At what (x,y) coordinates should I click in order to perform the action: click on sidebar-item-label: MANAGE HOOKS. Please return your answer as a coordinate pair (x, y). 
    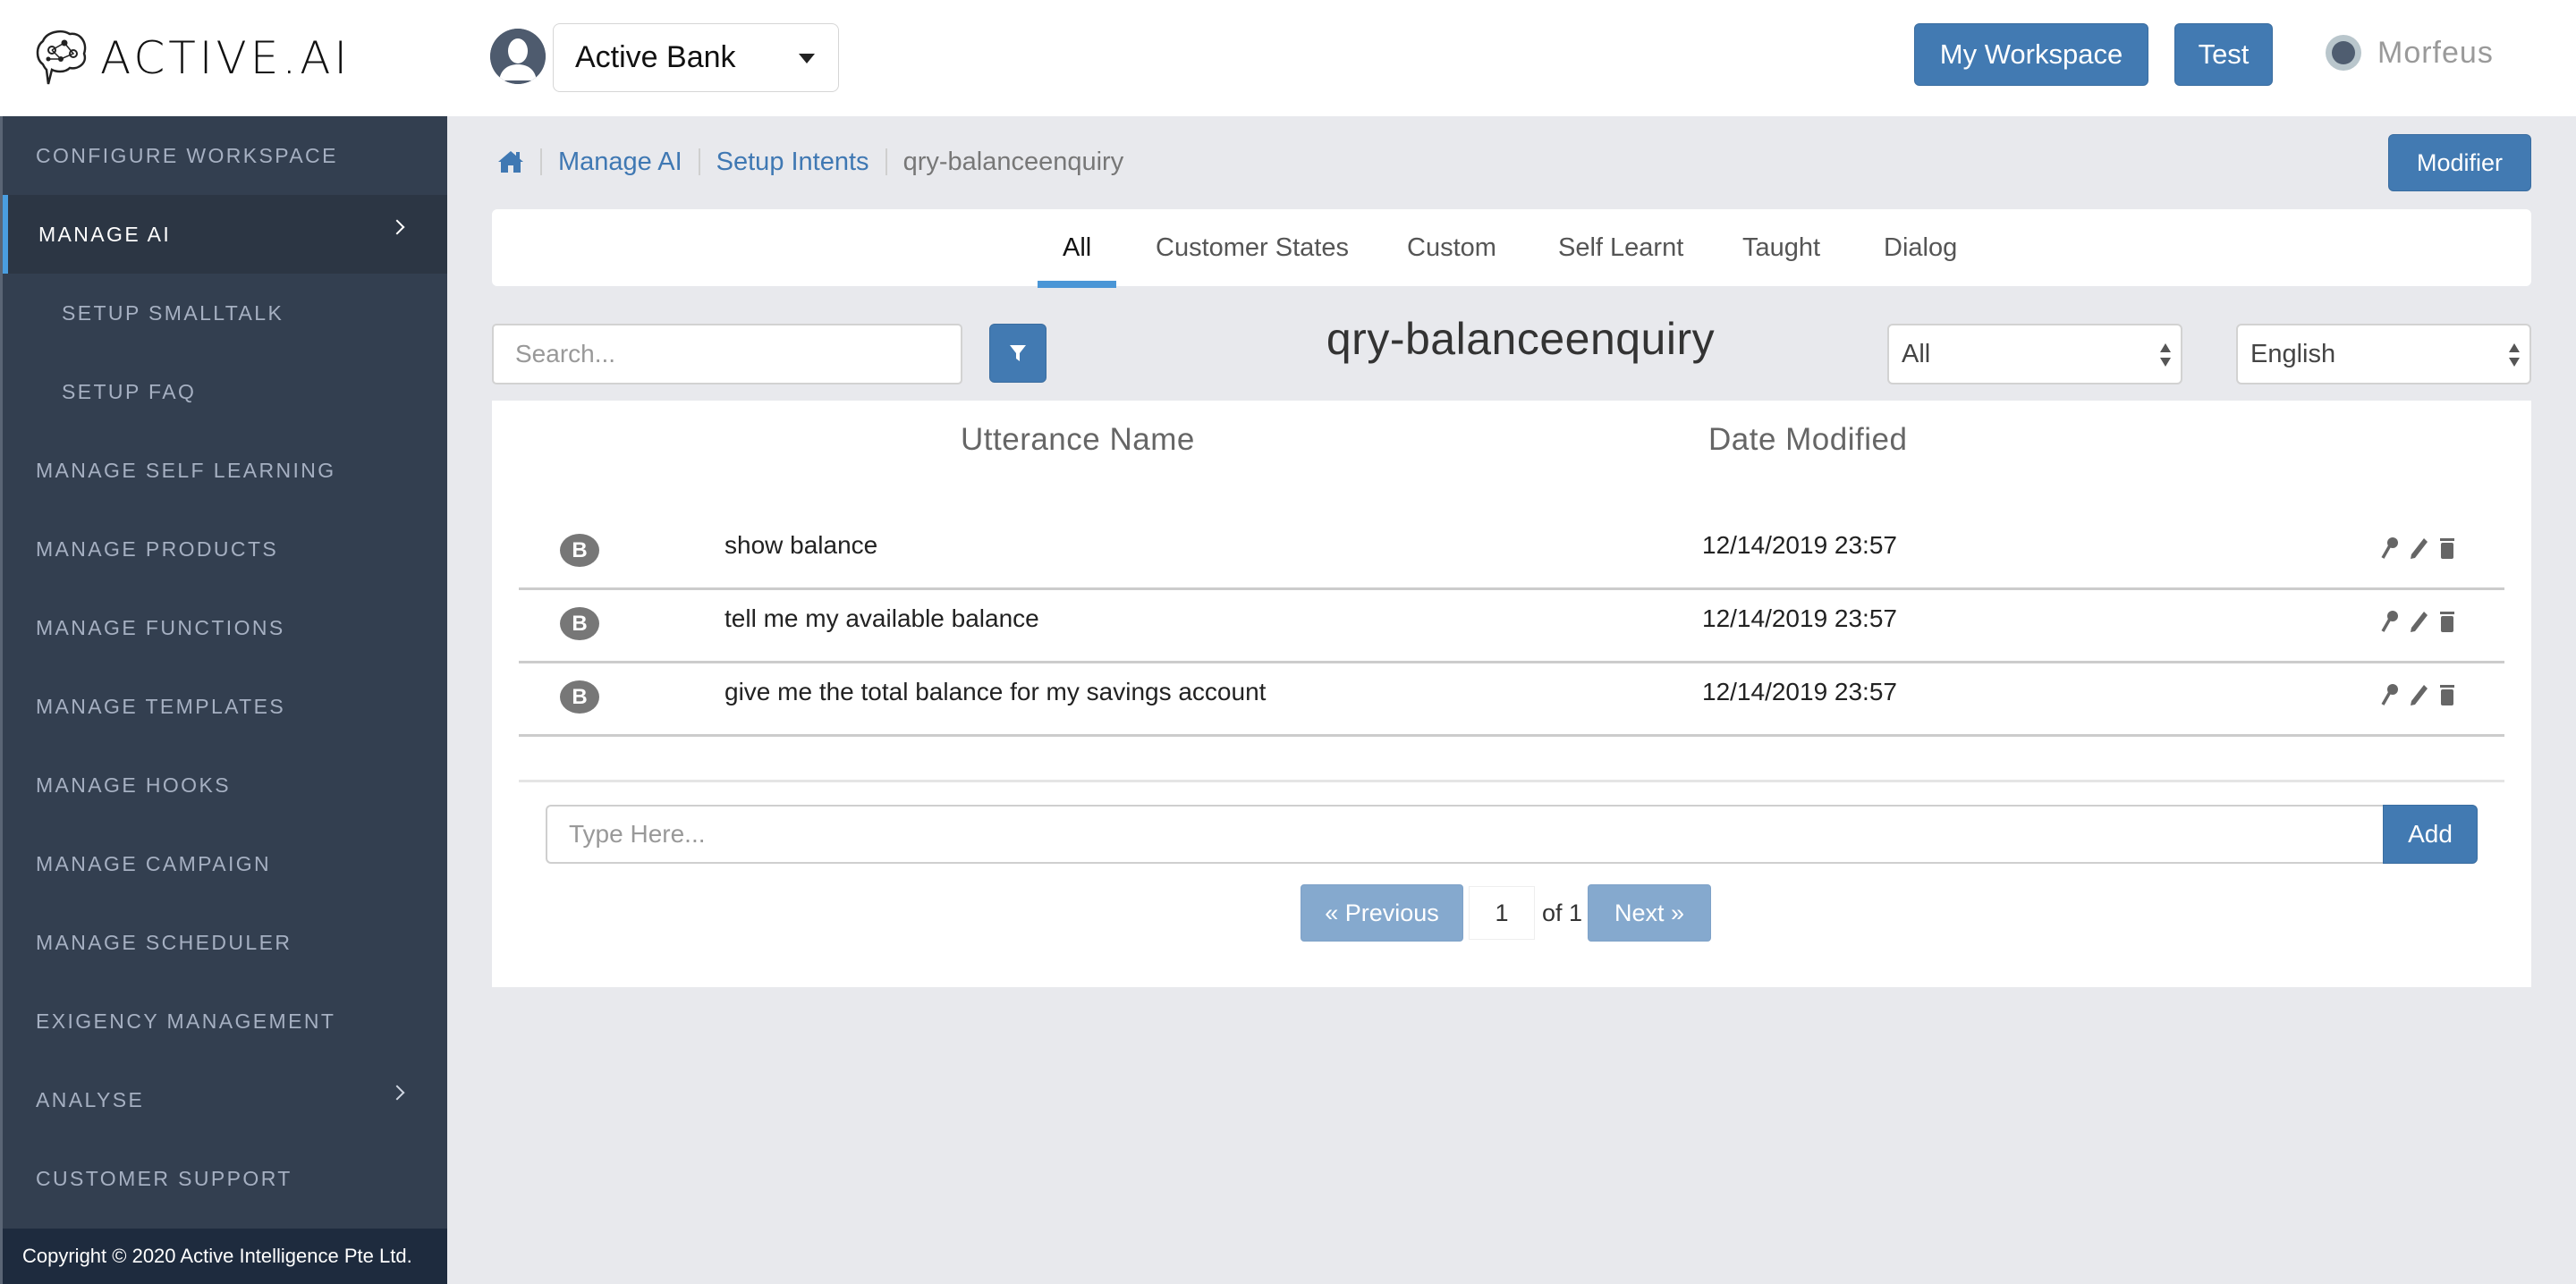
    Looking at the image, I should click on (133, 785).